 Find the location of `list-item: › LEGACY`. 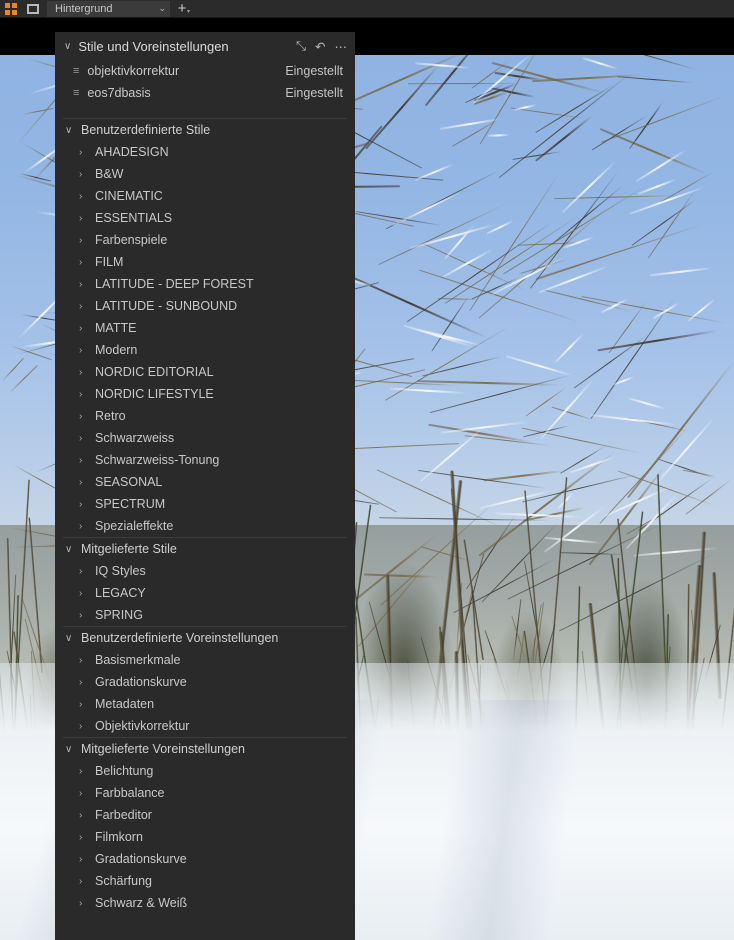

list-item: › LEGACY is located at coordinates (205, 593).